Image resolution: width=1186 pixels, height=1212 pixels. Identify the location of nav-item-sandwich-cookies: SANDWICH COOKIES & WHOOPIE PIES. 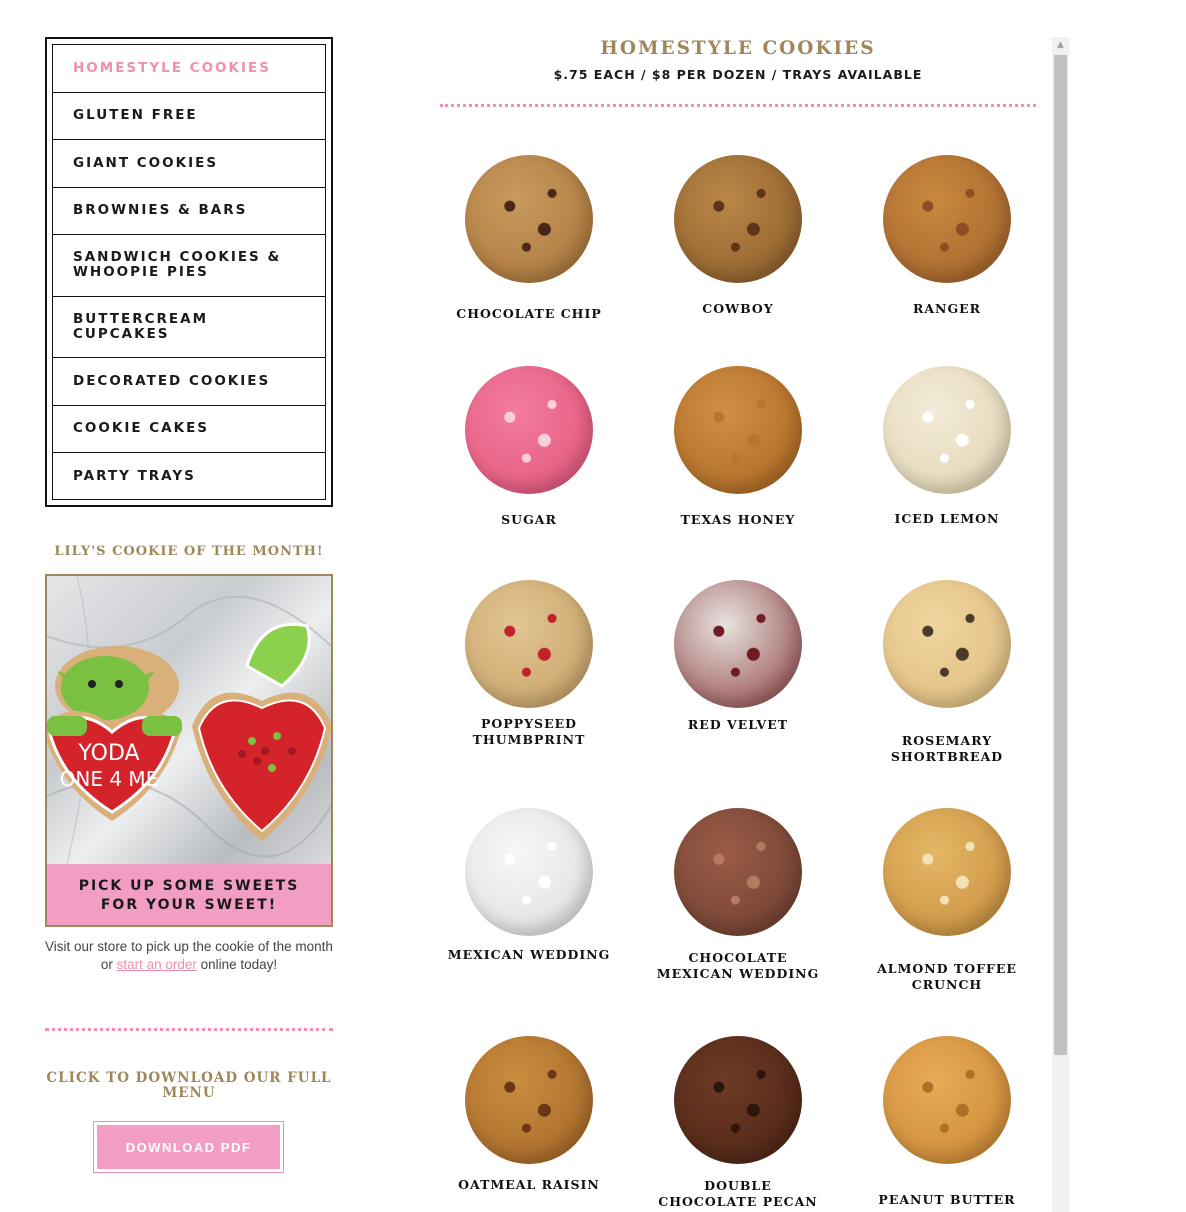
(189, 266).